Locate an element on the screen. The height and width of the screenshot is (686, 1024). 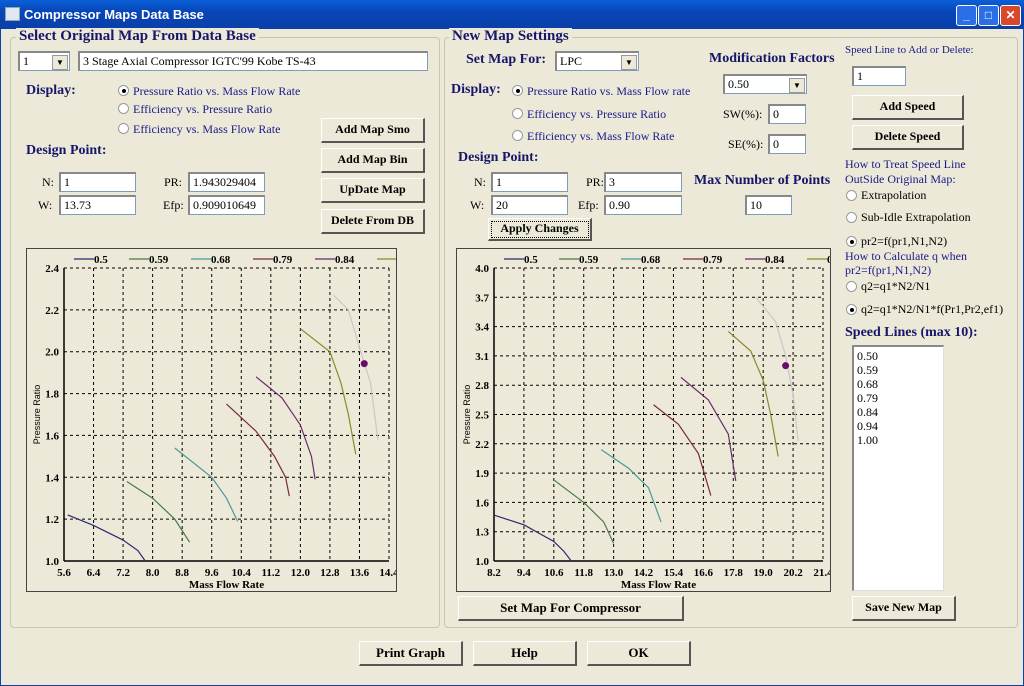
delete-speed-button: Delete Speed is located at coordinates (908, 137).